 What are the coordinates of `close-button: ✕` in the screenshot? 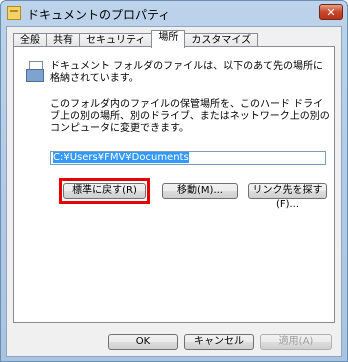 It's located at (331, 12).